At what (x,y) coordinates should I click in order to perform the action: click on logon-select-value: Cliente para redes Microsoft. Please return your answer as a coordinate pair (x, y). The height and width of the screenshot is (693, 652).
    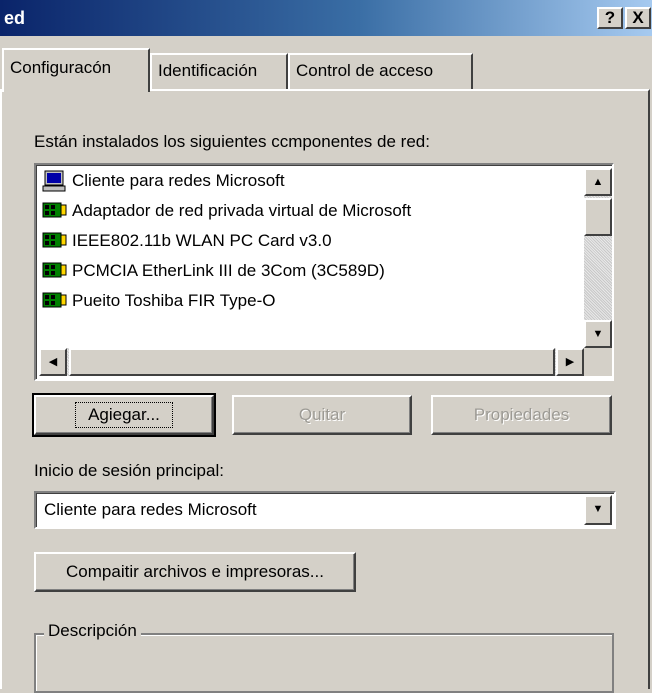
    Looking at the image, I should click on (150, 509).